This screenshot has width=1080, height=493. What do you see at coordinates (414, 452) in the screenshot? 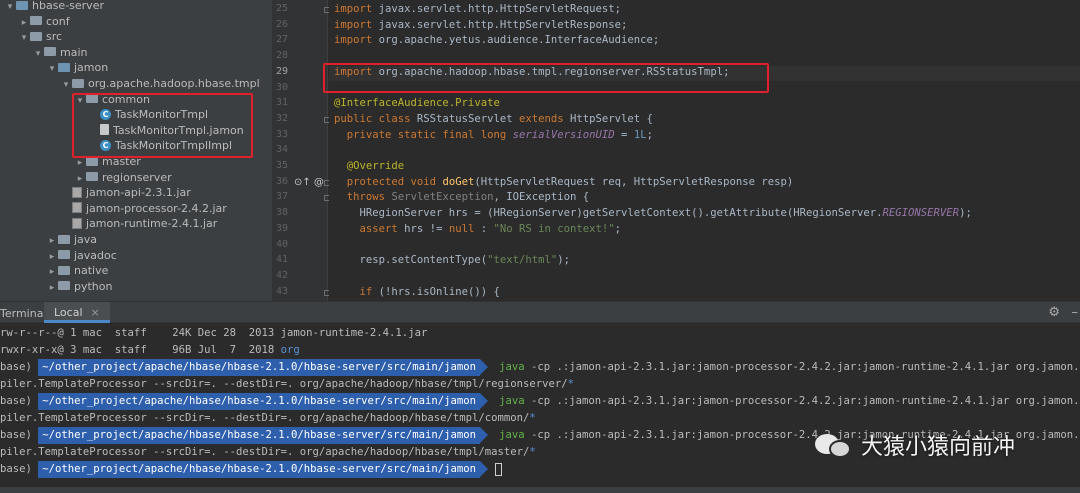
I see `template-path: org/apache/hadoop/hbase/tmpl/master/` at bounding box center [414, 452].